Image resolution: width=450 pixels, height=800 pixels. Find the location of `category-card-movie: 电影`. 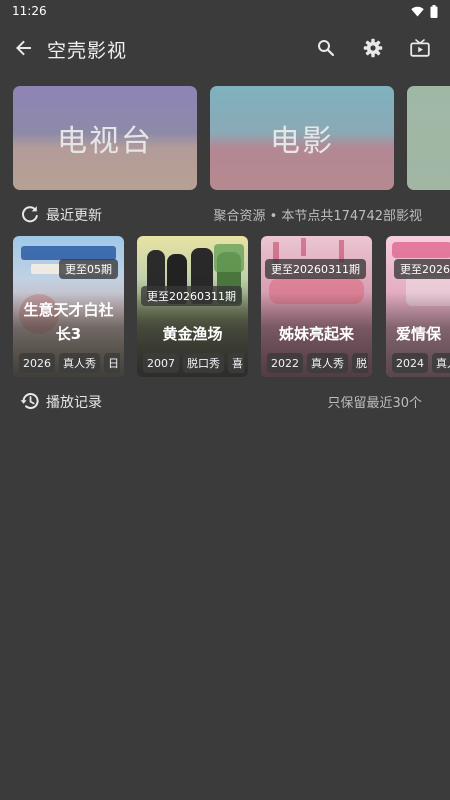

category-card-movie: 电影 is located at coordinates (302, 138).